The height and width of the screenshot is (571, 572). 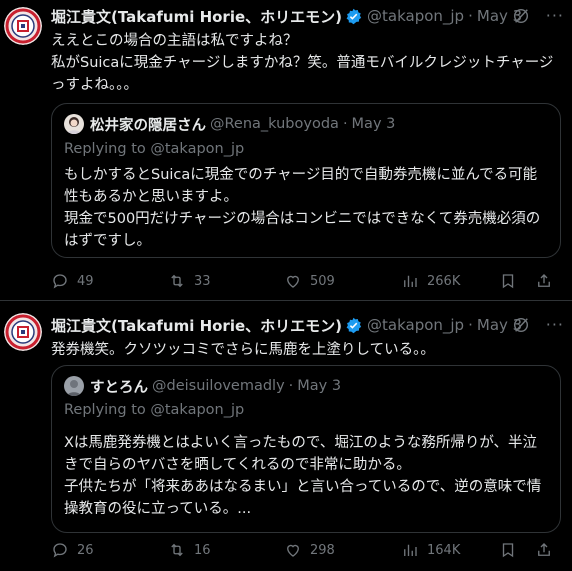 What do you see at coordinates (189, 281) in the screenshot?
I see `repost-button: 33` at bounding box center [189, 281].